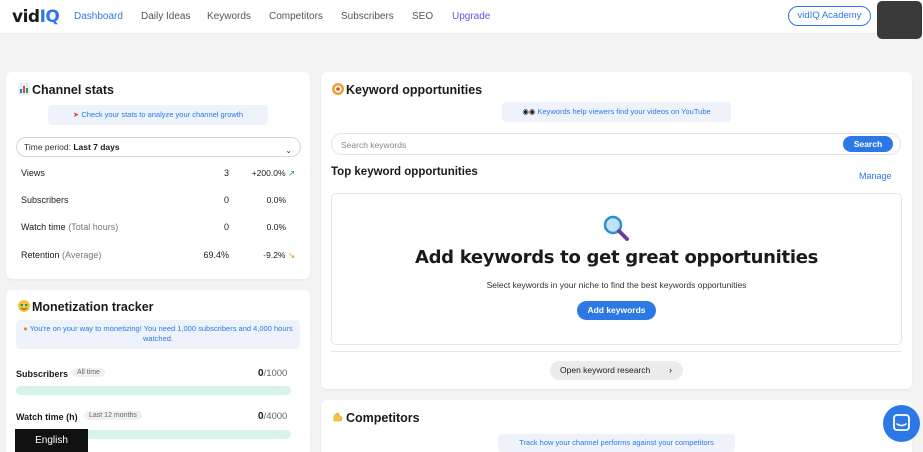 The height and width of the screenshot is (452, 923). I want to click on vidiq-logo: vidIQ, so click(36, 17).